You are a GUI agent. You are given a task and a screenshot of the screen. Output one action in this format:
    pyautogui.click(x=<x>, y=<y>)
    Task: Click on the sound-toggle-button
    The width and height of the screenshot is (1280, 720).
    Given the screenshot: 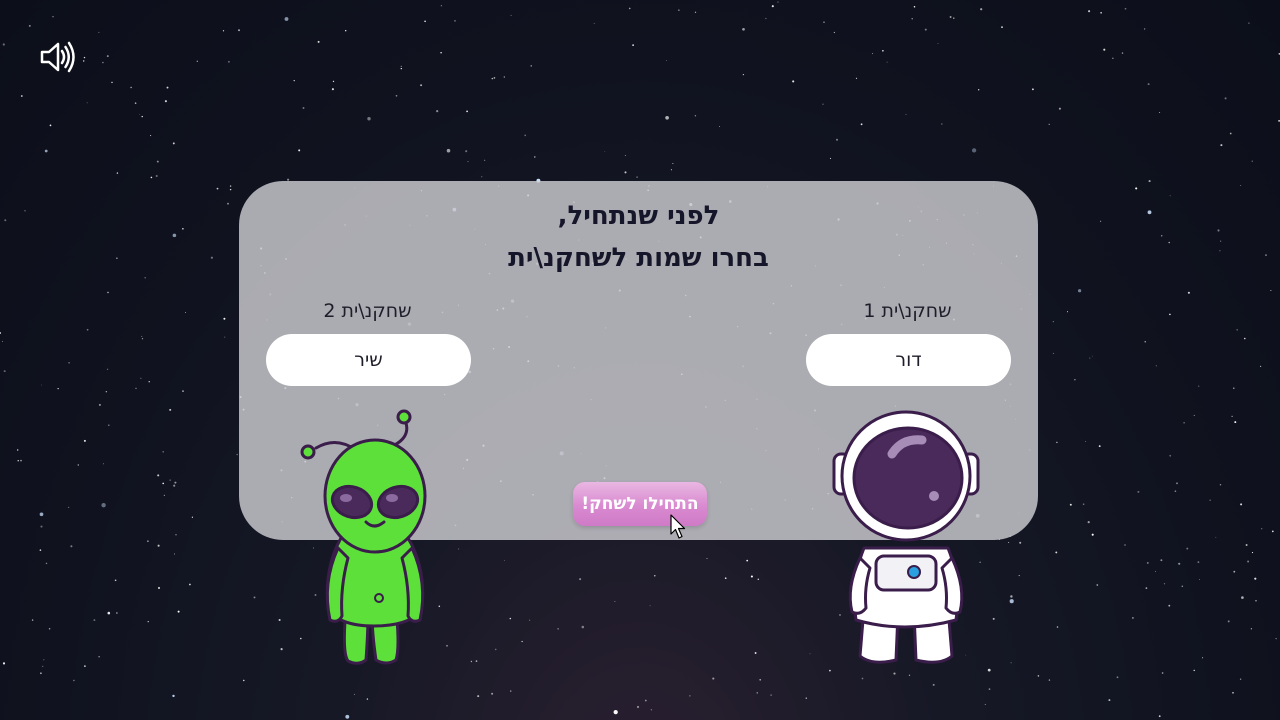 What is the action you would take?
    pyautogui.click(x=57, y=57)
    